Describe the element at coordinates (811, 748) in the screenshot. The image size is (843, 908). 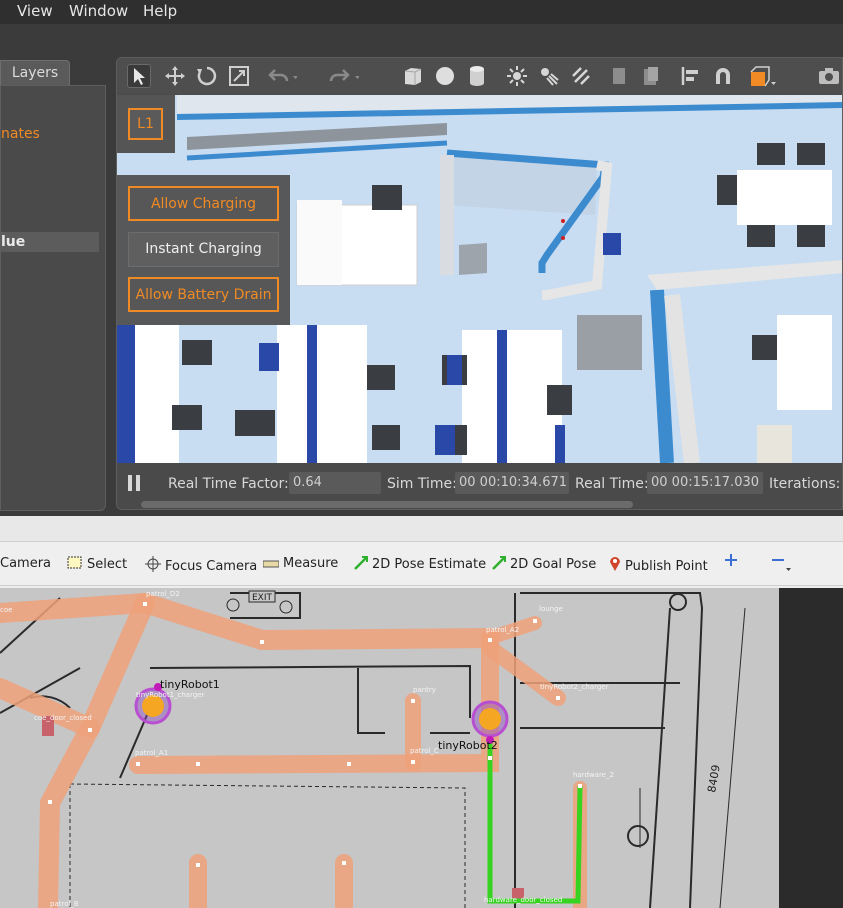
I see `map-background-void` at that location.